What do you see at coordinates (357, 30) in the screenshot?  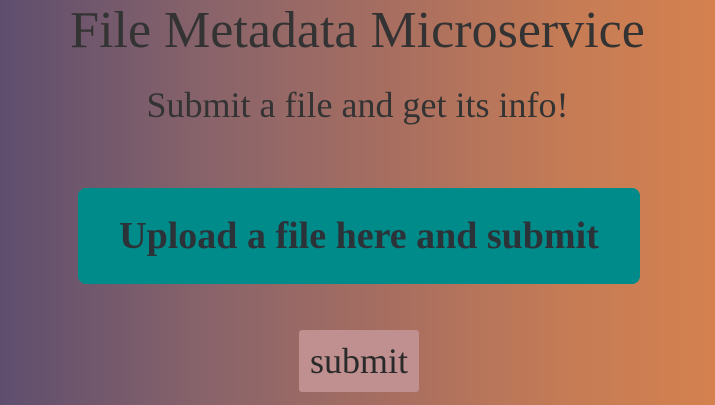 I see `page-title: File Metadata Microservice` at bounding box center [357, 30].